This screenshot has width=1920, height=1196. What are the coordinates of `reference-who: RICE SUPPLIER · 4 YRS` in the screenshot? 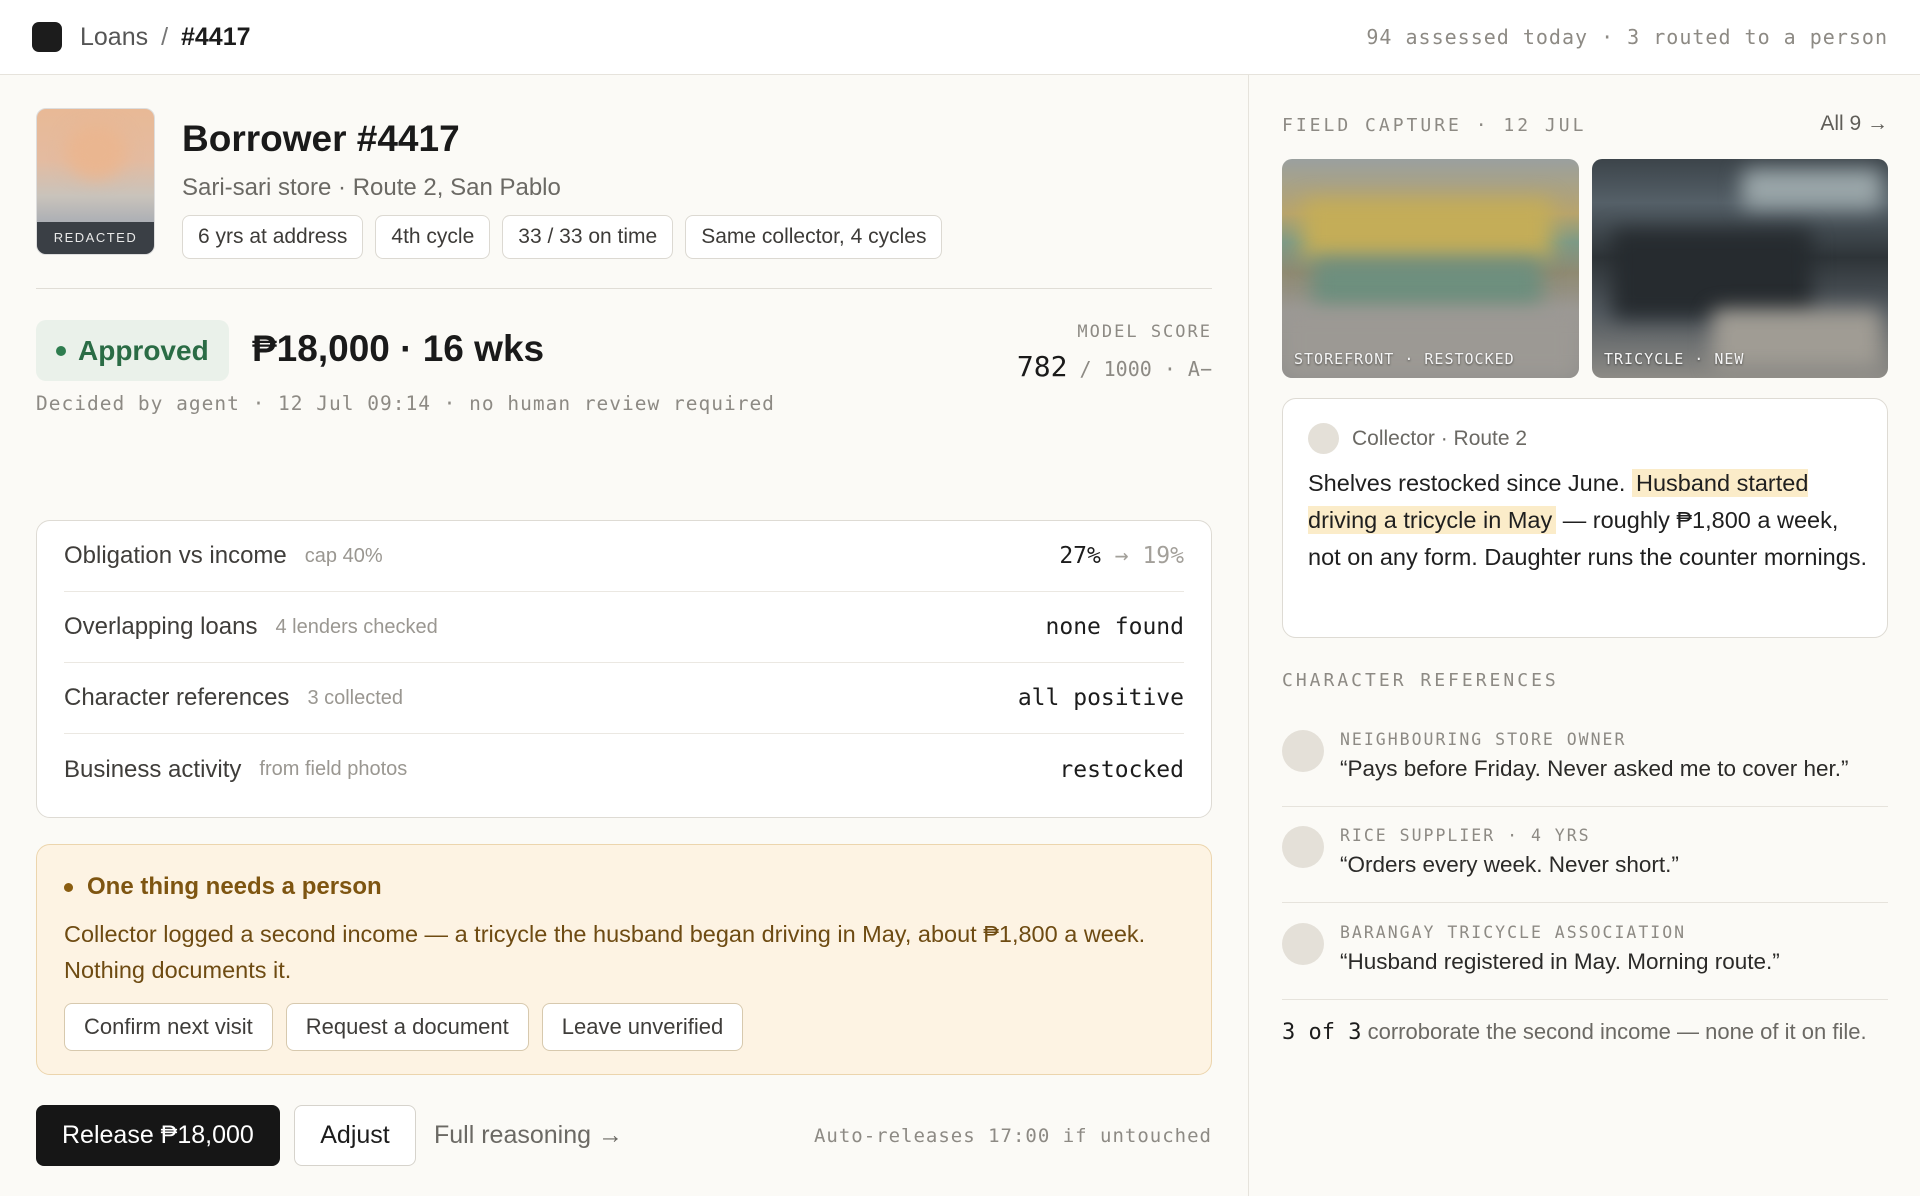 It's located at (1465, 835).